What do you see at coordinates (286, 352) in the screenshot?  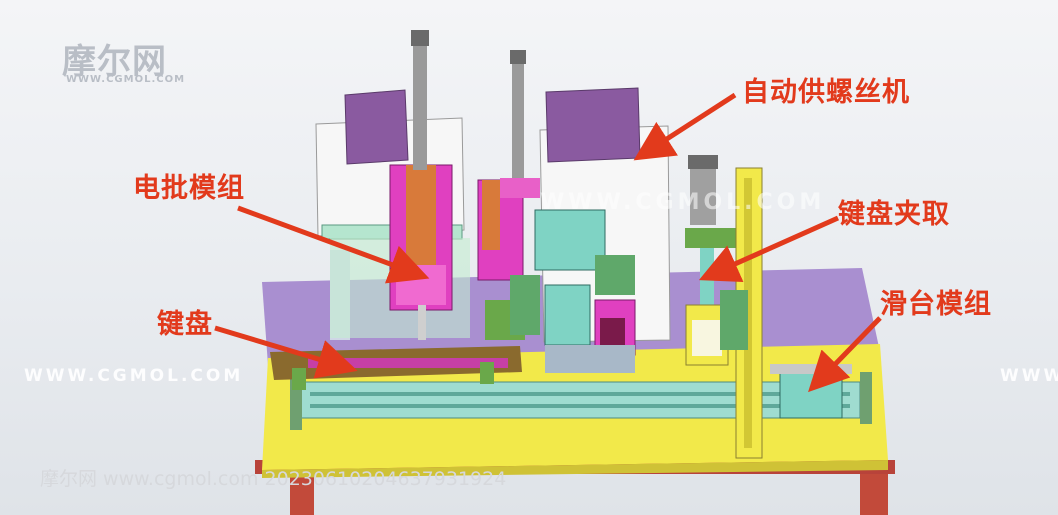 I see `arrow-keyboard` at bounding box center [286, 352].